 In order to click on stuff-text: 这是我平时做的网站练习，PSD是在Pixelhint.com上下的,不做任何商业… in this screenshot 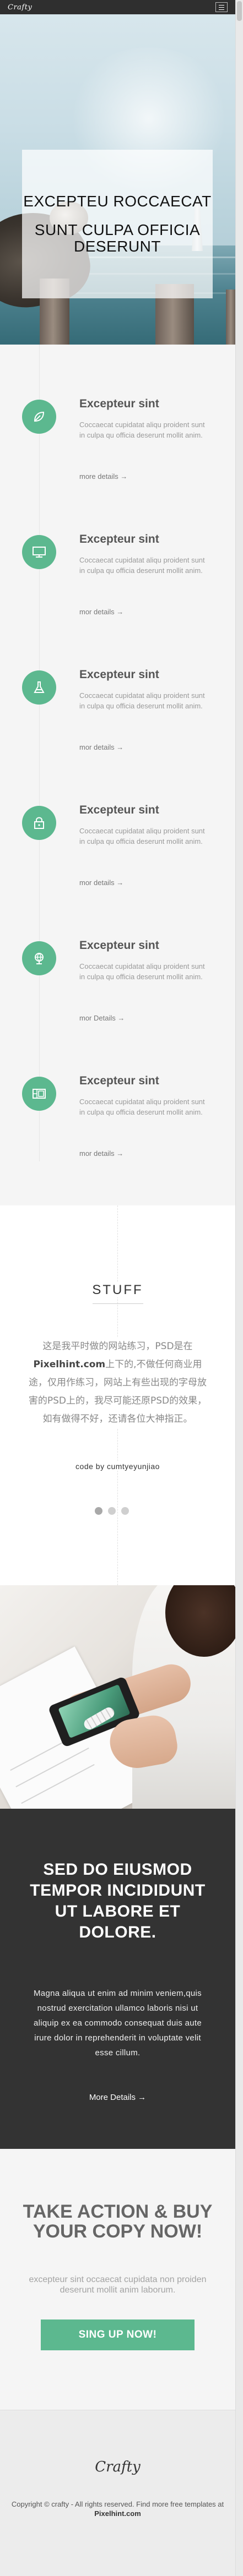, I will do `click(117, 1383)`.